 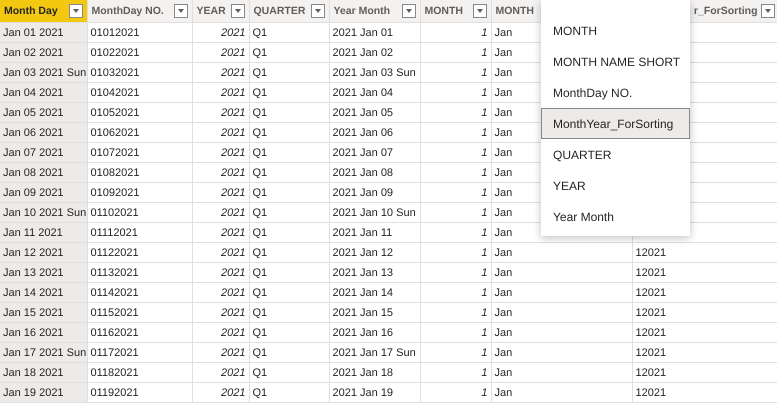 What do you see at coordinates (43, 152) in the screenshot?
I see `table-cell: Jan 07 2021` at bounding box center [43, 152].